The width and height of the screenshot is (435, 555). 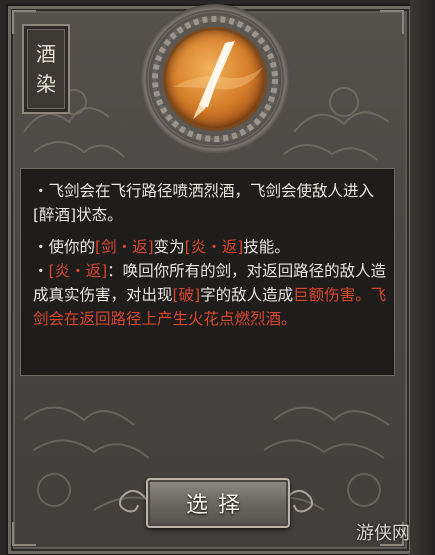 I want to click on background-edge, so click(x=422, y=277).